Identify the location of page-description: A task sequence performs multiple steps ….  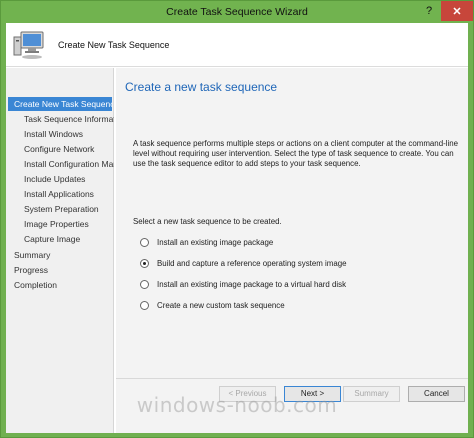
(295, 153).